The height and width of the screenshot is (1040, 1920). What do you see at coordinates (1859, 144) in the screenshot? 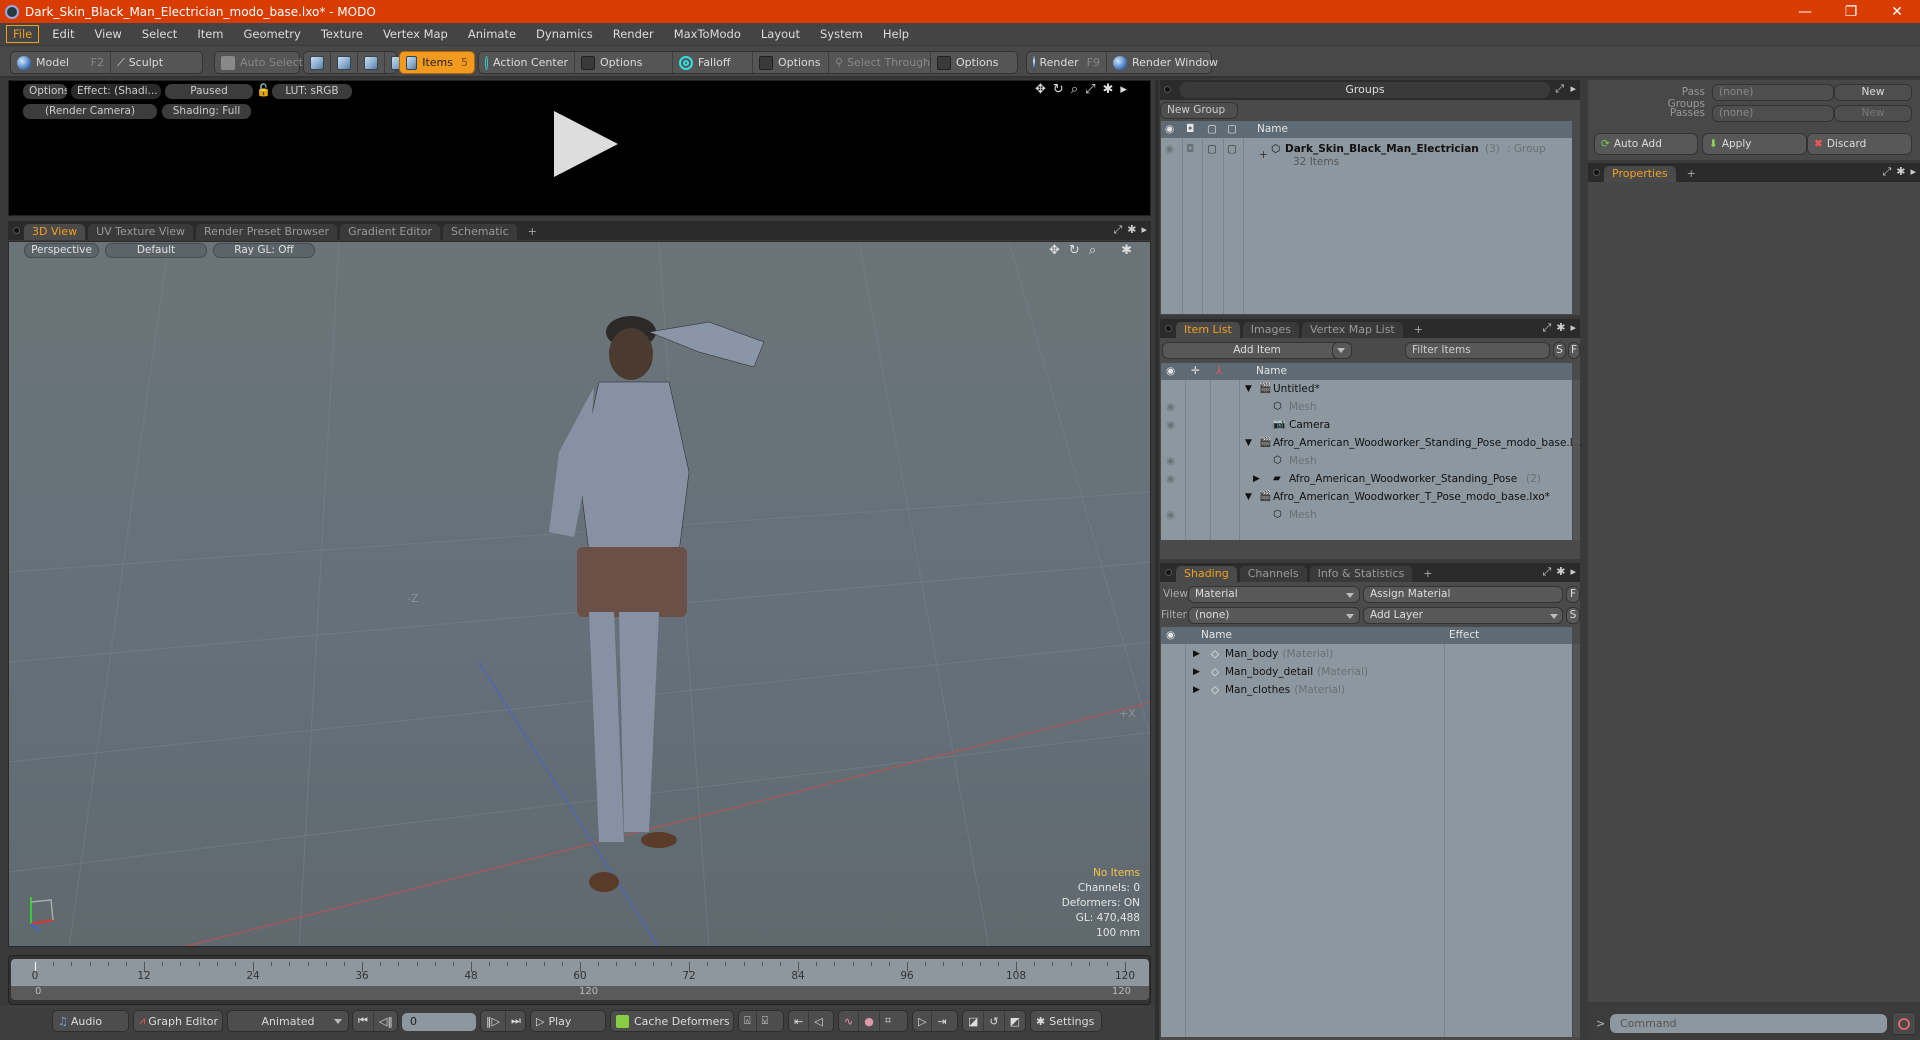
I see `discard-button: ✖ Discard` at bounding box center [1859, 144].